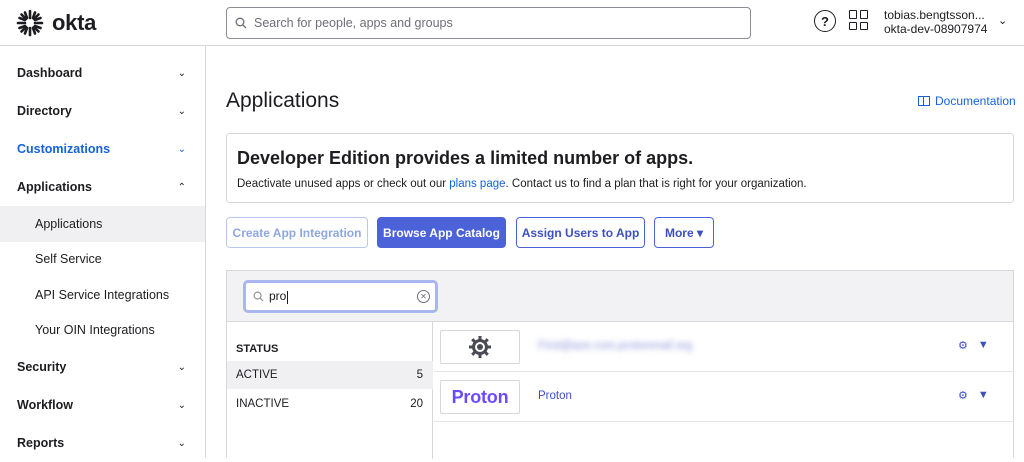 This screenshot has width=1024, height=462. What do you see at coordinates (102, 295) in the screenshot?
I see `sidebar-subitem-api-service-integrations: API Service Integrations` at bounding box center [102, 295].